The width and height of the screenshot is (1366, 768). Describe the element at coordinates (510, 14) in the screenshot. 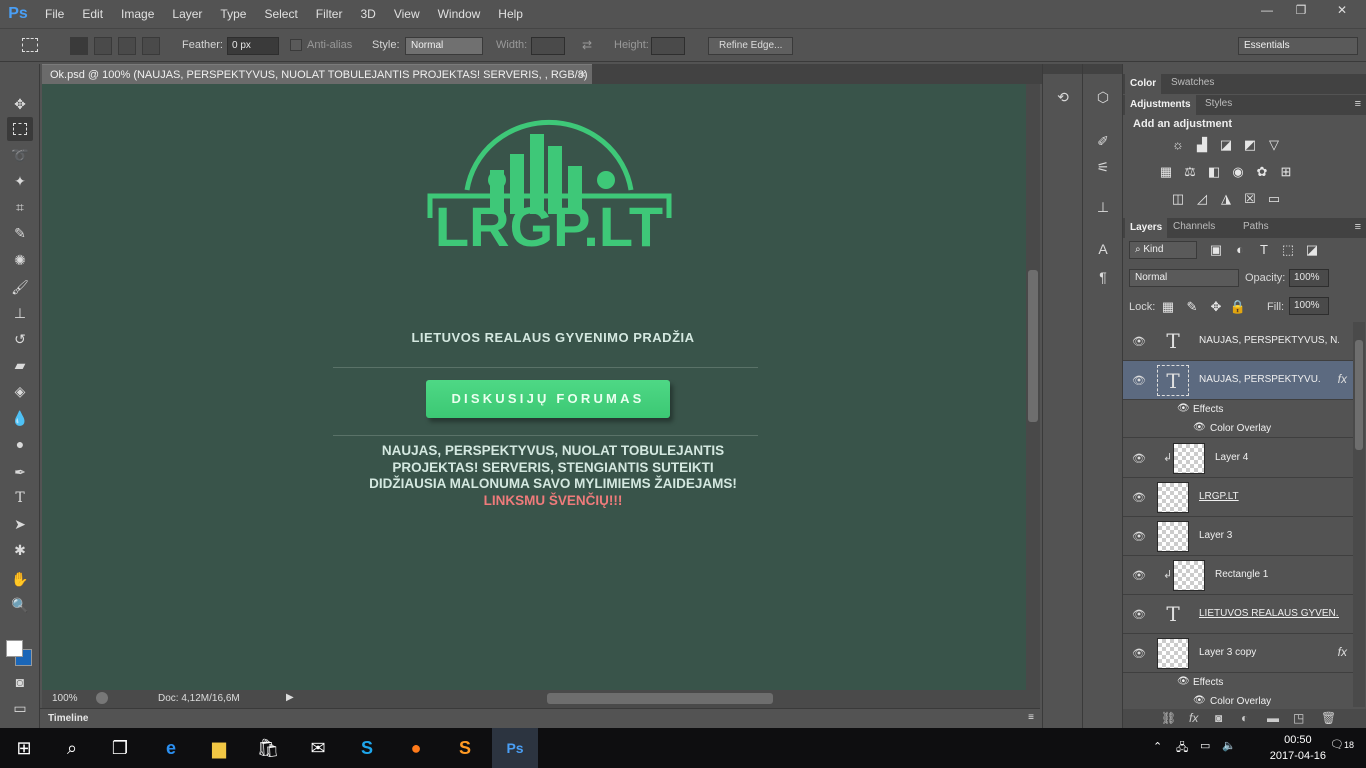

I see `menu-help: Help` at that location.